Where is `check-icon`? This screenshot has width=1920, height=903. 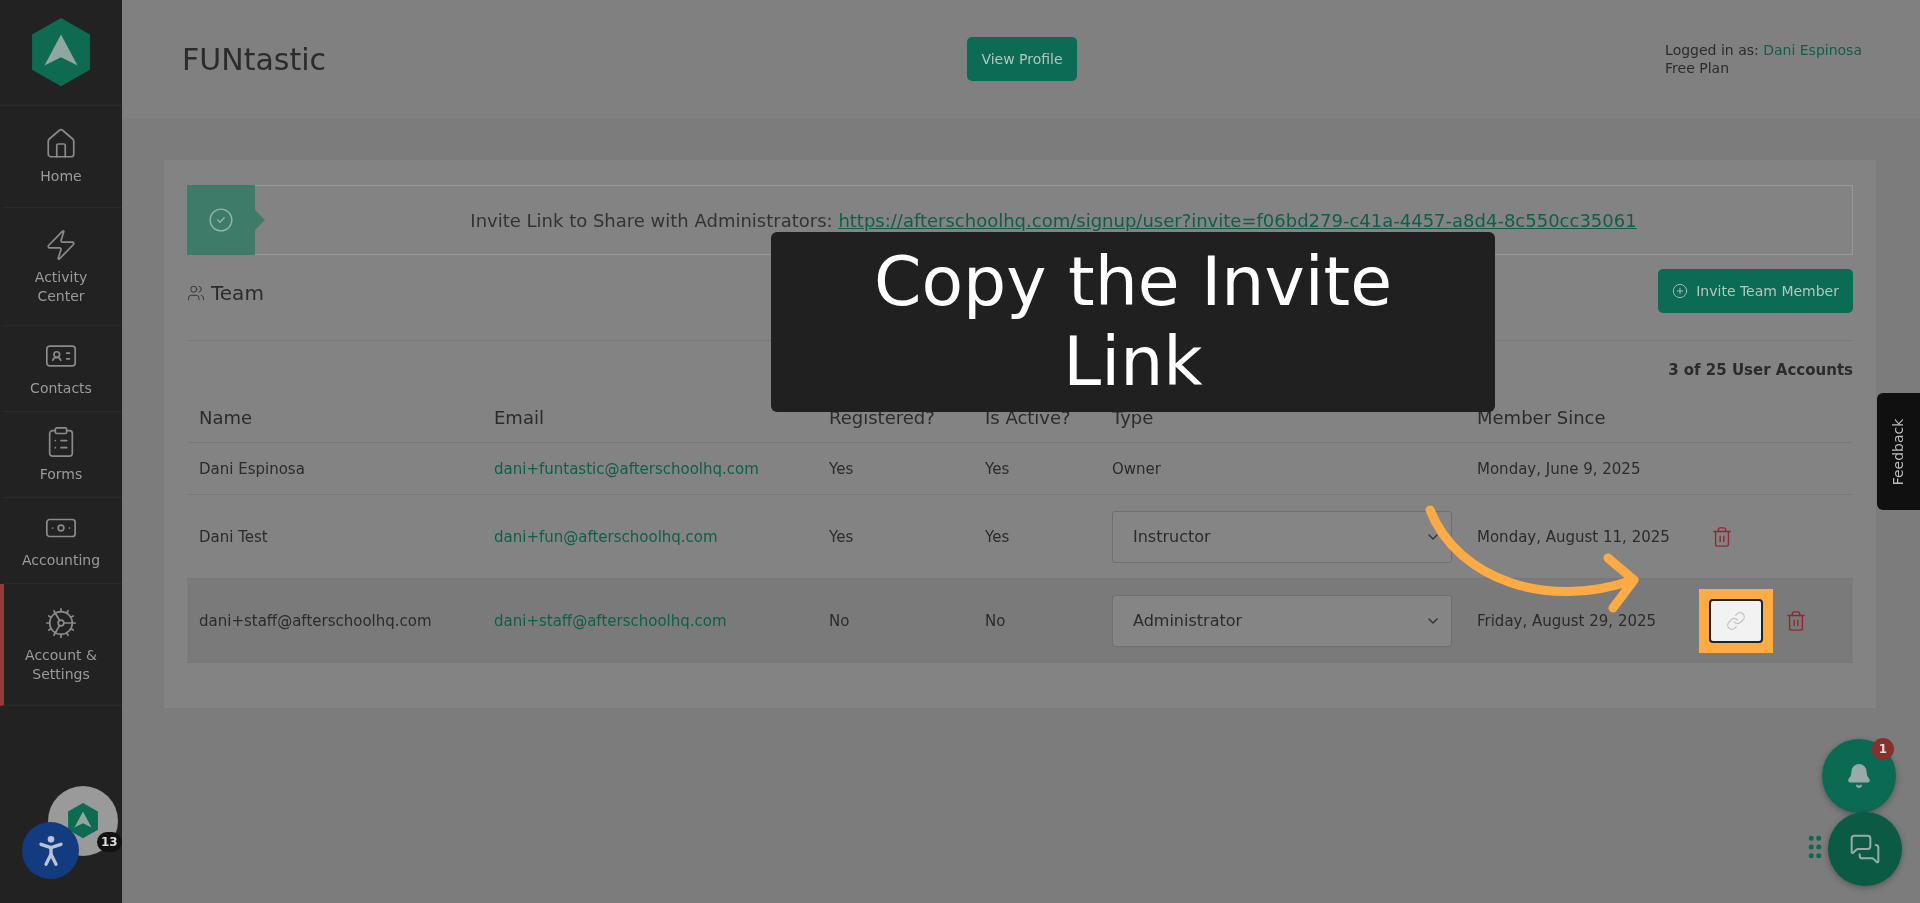
check-icon is located at coordinates (221, 220).